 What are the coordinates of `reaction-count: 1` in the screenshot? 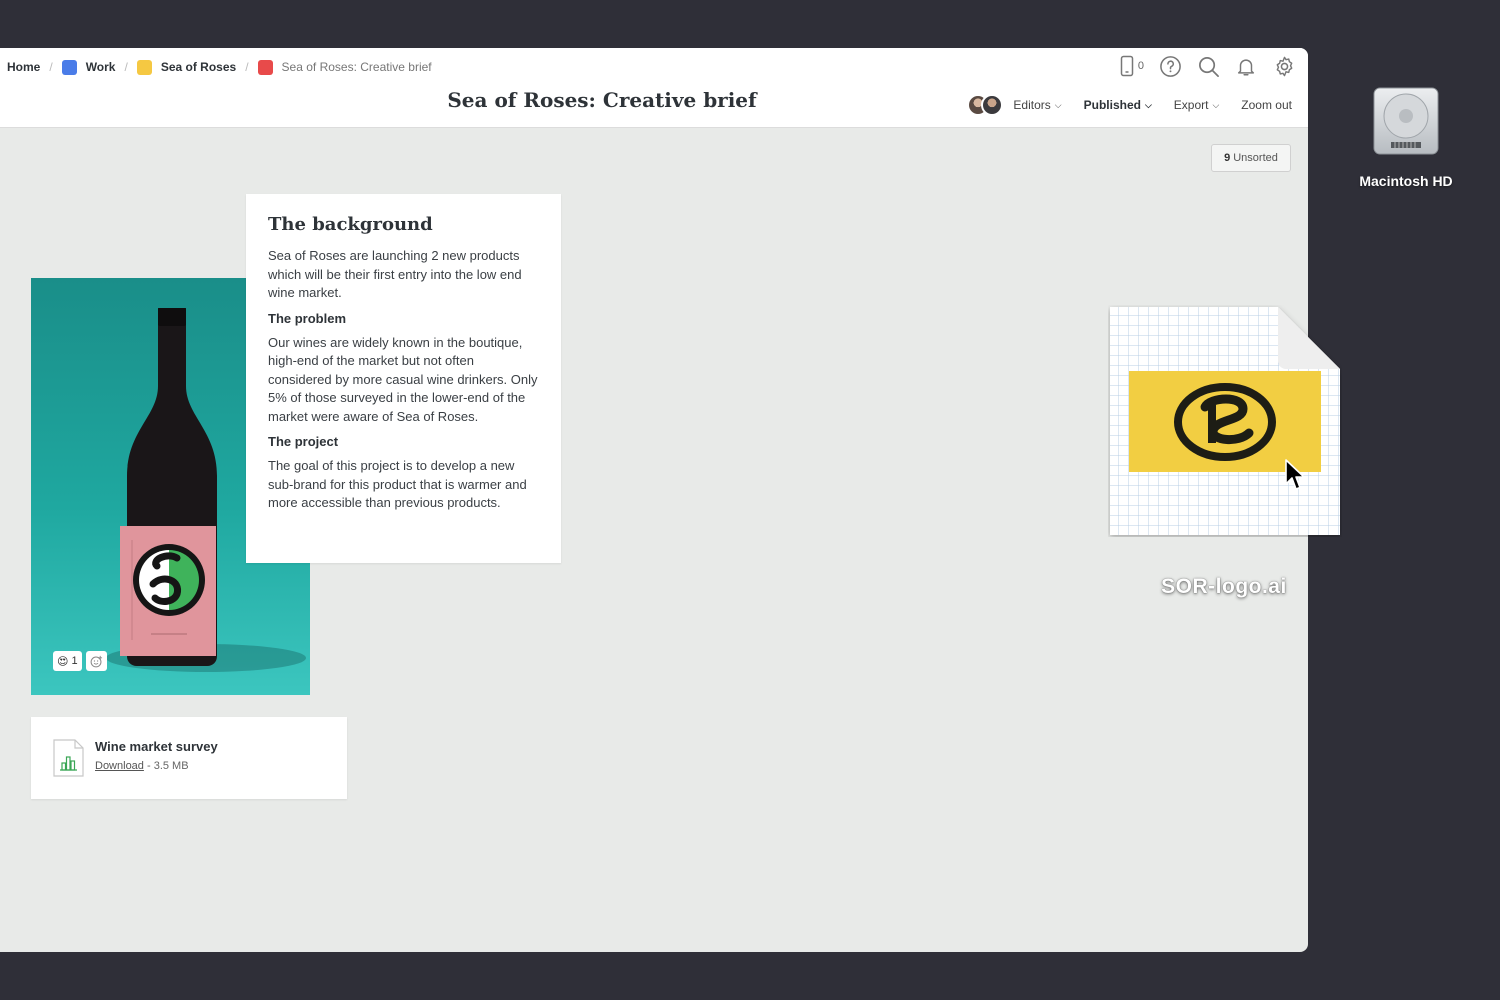 It's located at (74, 661).